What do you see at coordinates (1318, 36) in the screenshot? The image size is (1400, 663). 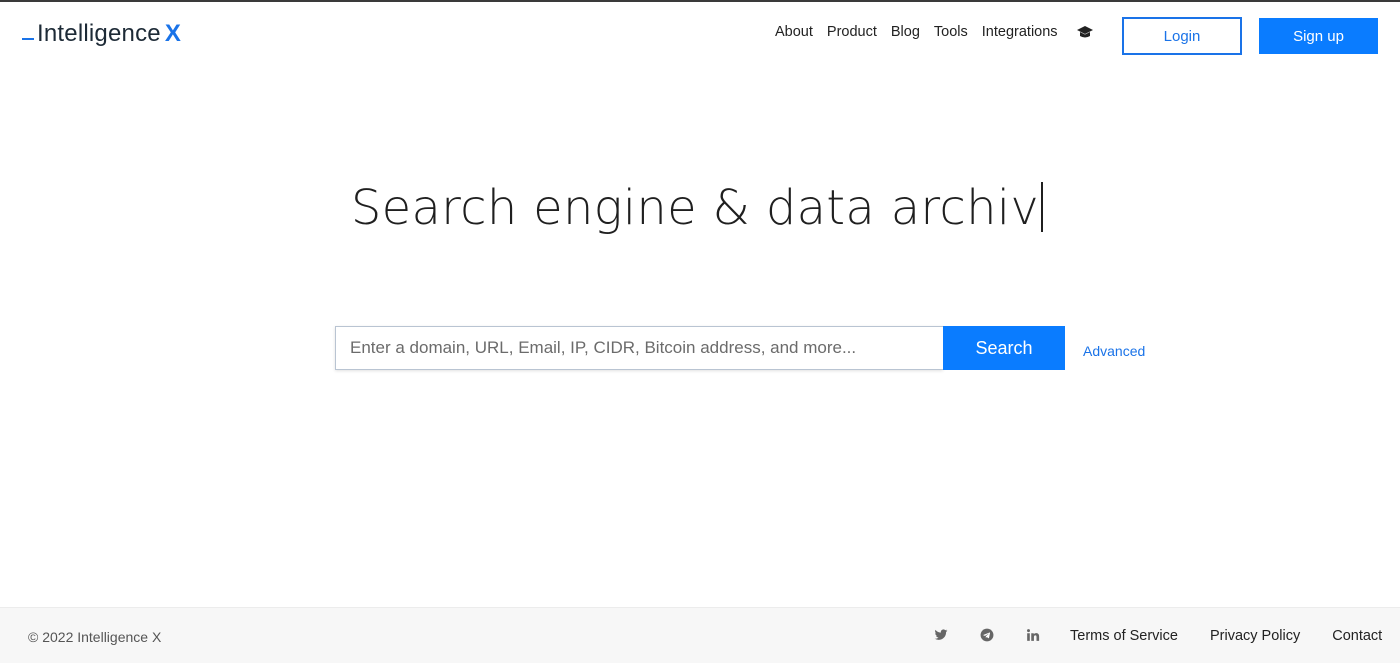 I see `signup-button: Sign up` at bounding box center [1318, 36].